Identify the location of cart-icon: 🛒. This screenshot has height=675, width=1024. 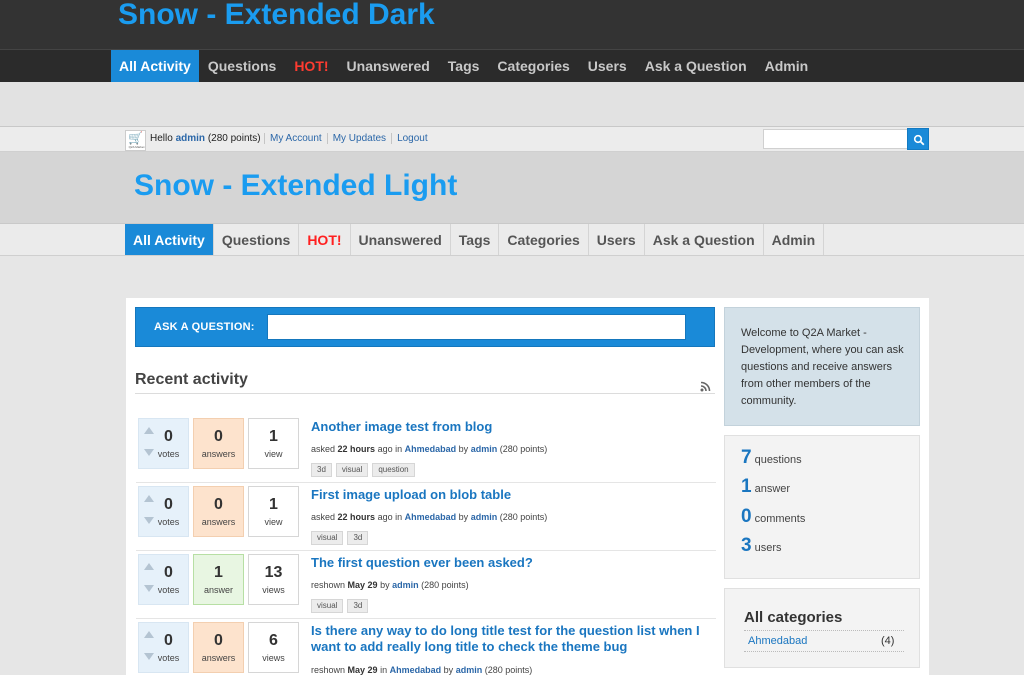
(135, 138).